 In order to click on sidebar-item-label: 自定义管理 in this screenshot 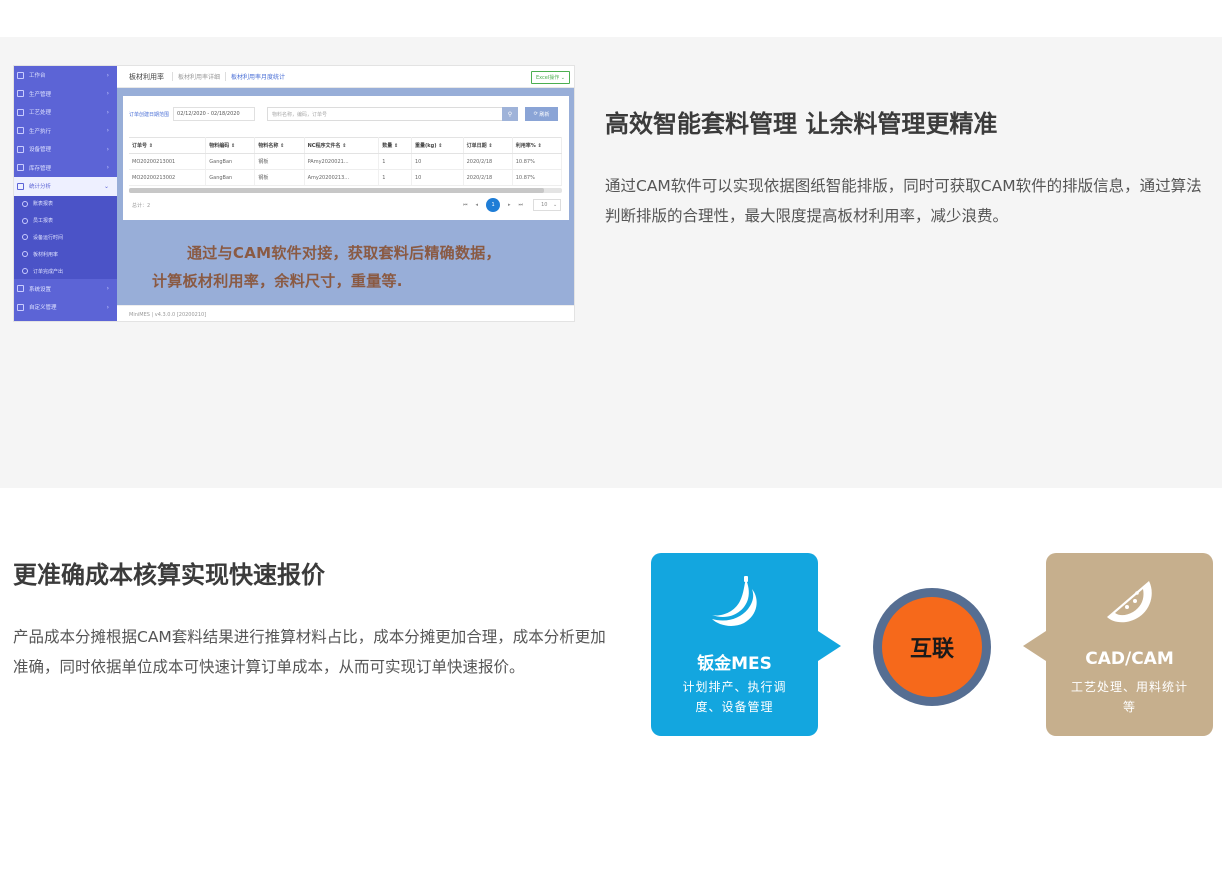, I will do `click(43, 308)`.